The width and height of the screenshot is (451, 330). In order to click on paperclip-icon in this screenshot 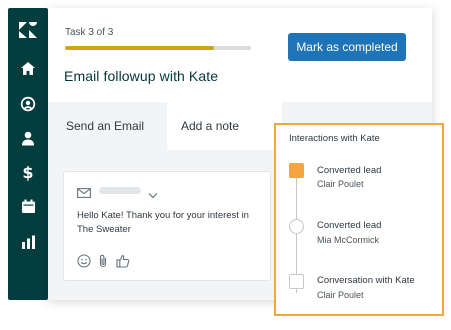, I will do `click(103, 263)`.